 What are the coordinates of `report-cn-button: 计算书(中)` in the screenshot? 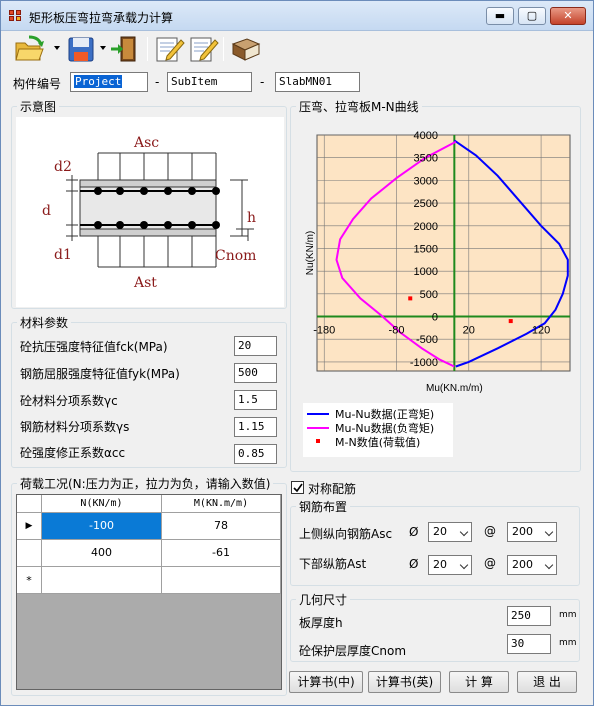 It's located at (326, 682).